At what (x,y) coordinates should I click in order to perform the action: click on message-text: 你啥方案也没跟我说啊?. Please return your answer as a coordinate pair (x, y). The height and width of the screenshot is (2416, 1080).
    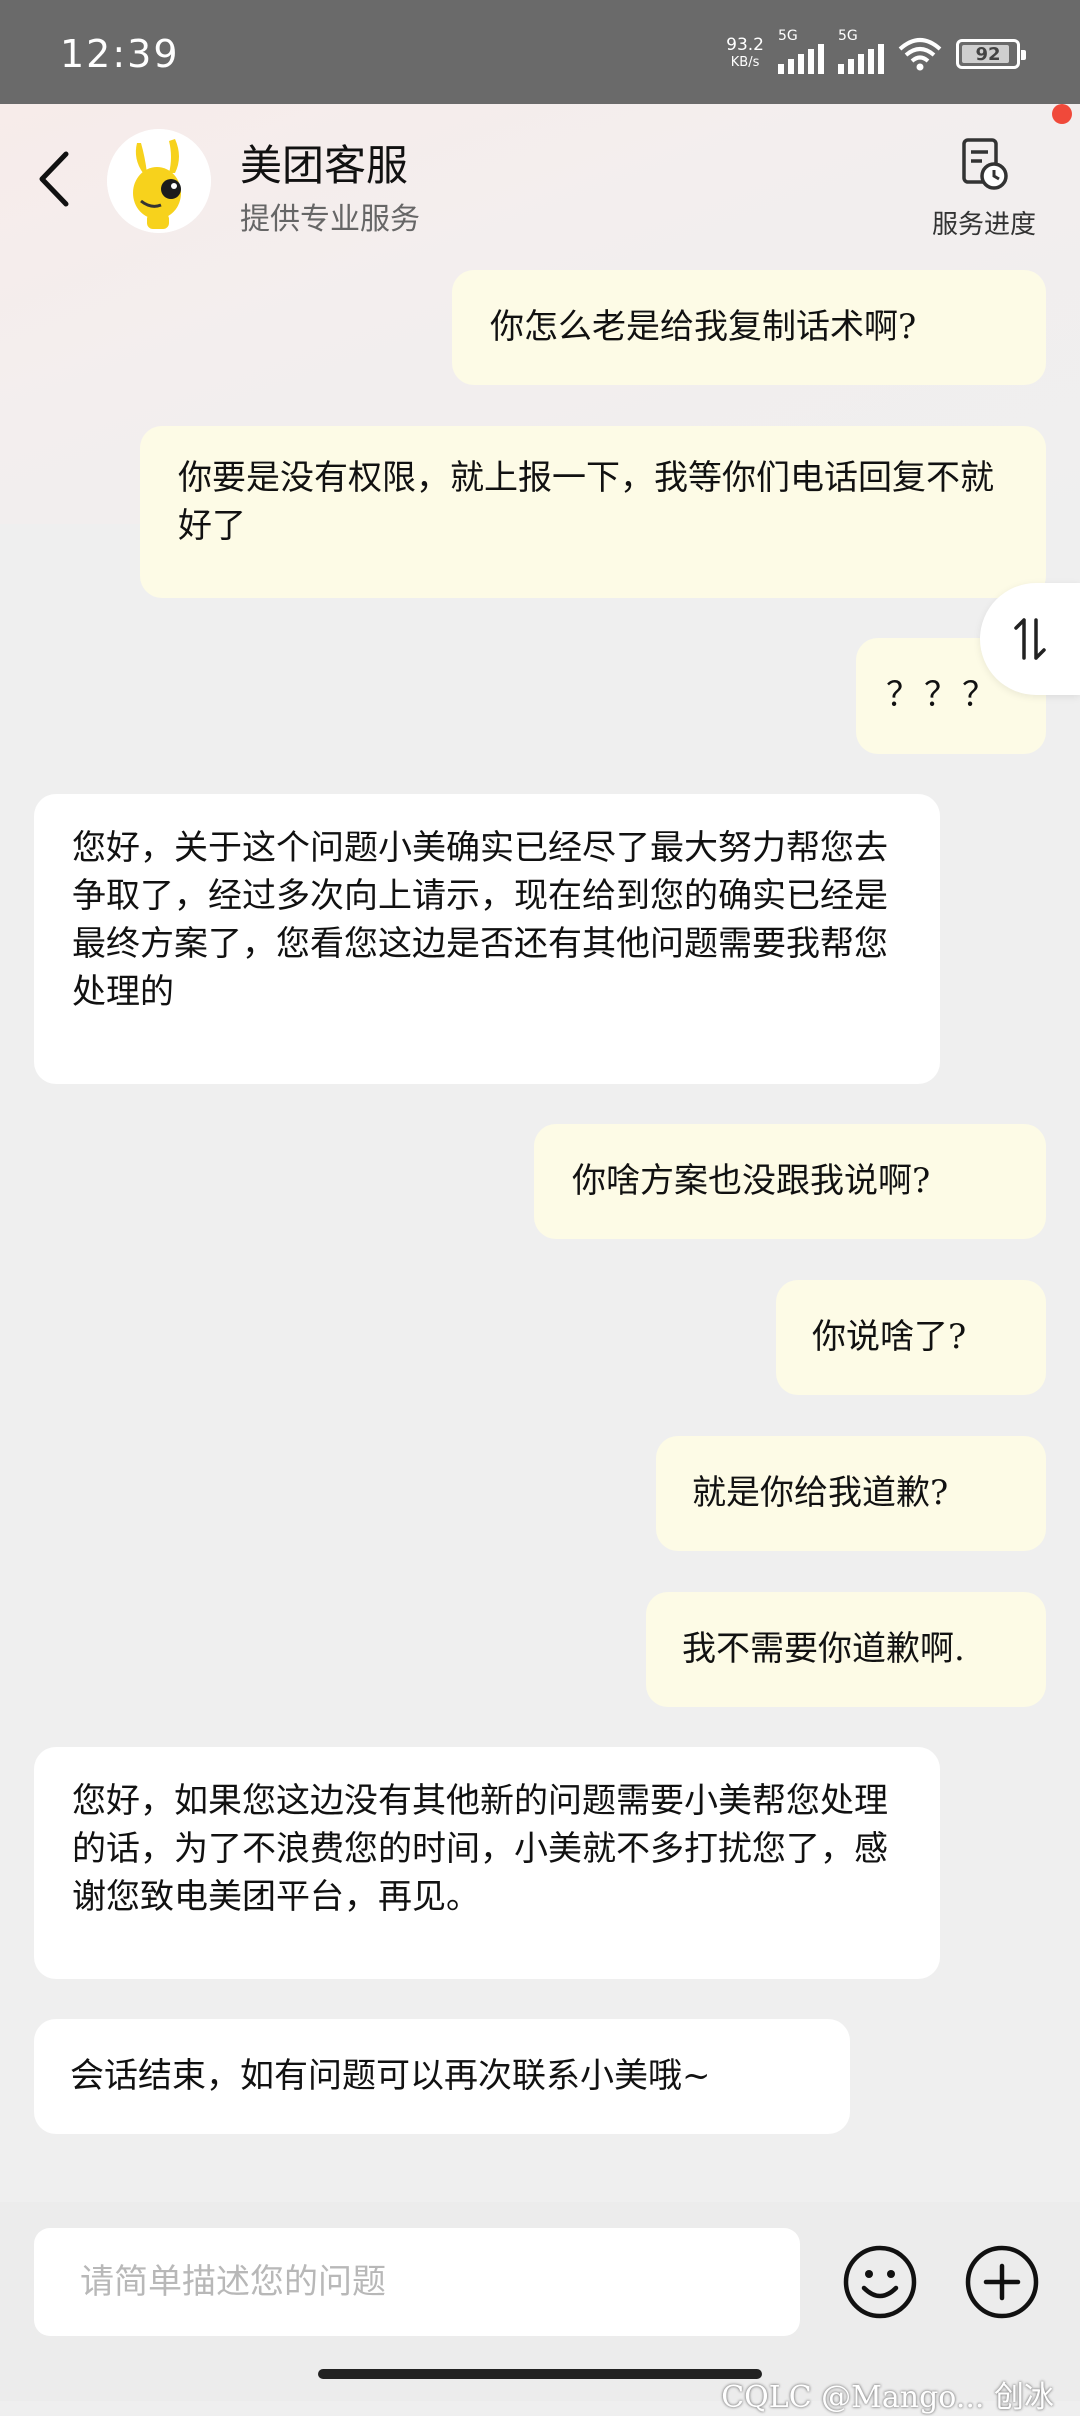
    Looking at the image, I should click on (751, 1181).